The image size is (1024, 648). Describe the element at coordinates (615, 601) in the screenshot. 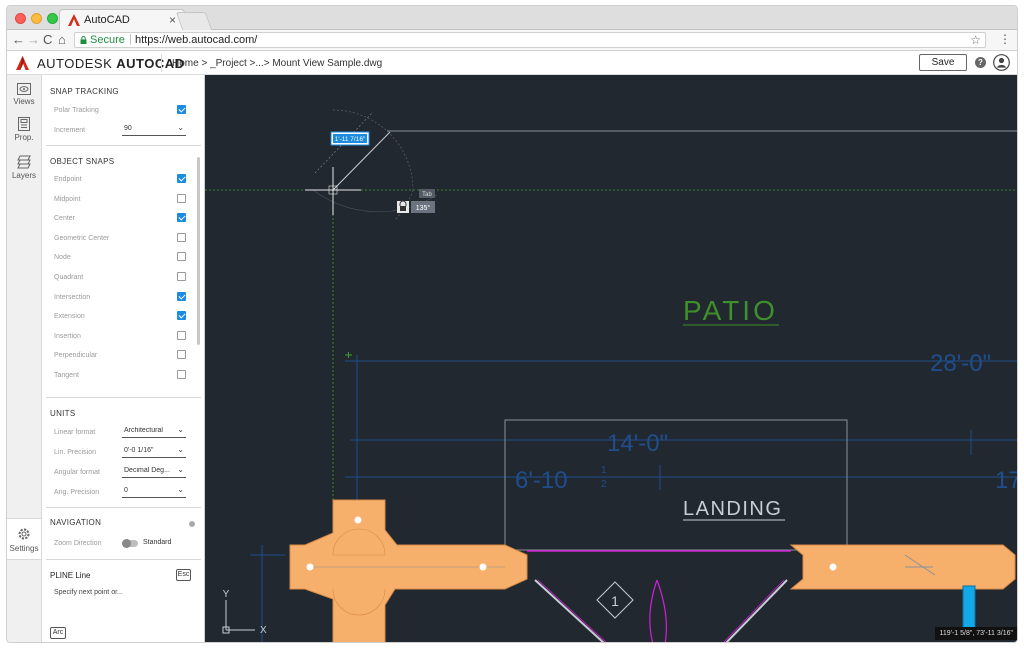

I see `tag-number: 1` at that location.